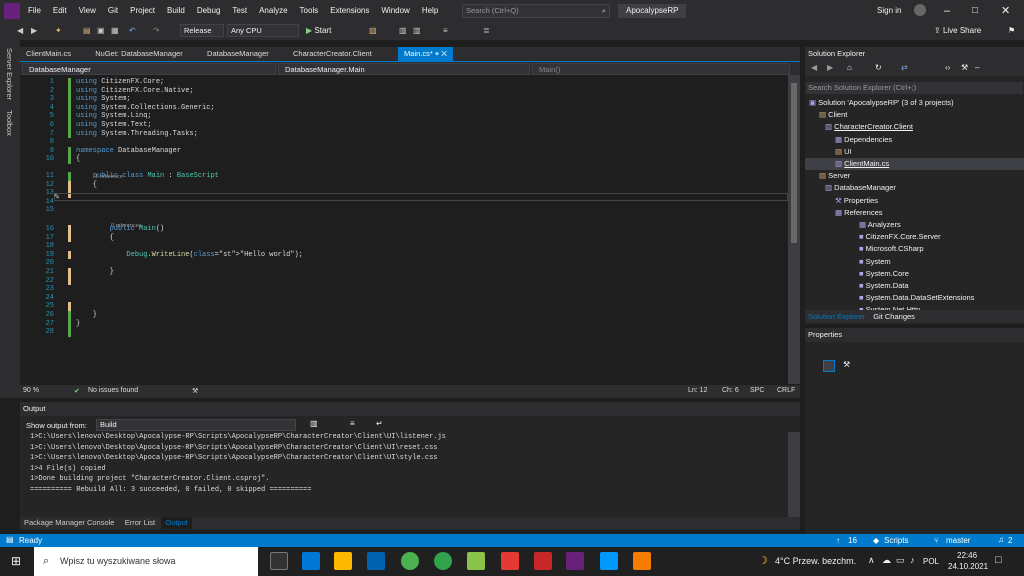  Describe the element at coordinates (69, 523) in the screenshot. I see `tab-package-manager: Package Manager Console` at that location.